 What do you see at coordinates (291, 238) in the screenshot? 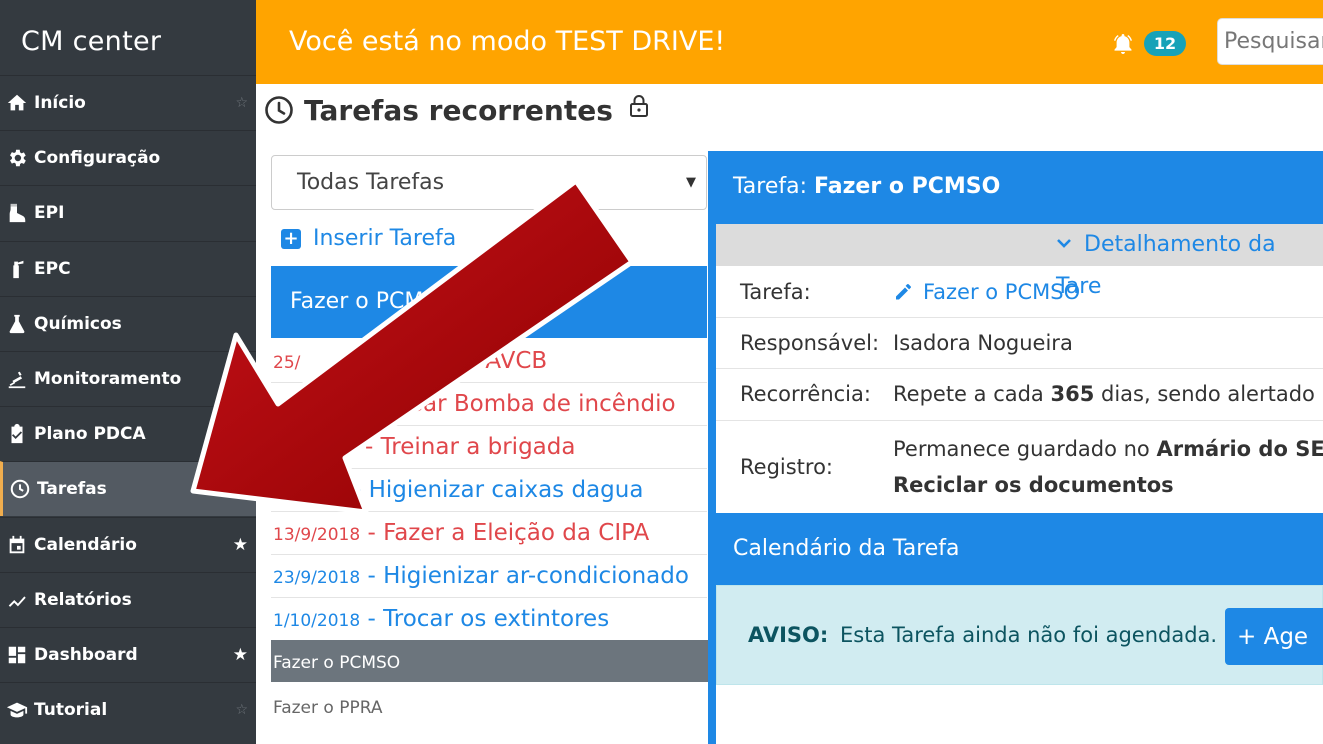
I see `plus-square-icon: +` at bounding box center [291, 238].